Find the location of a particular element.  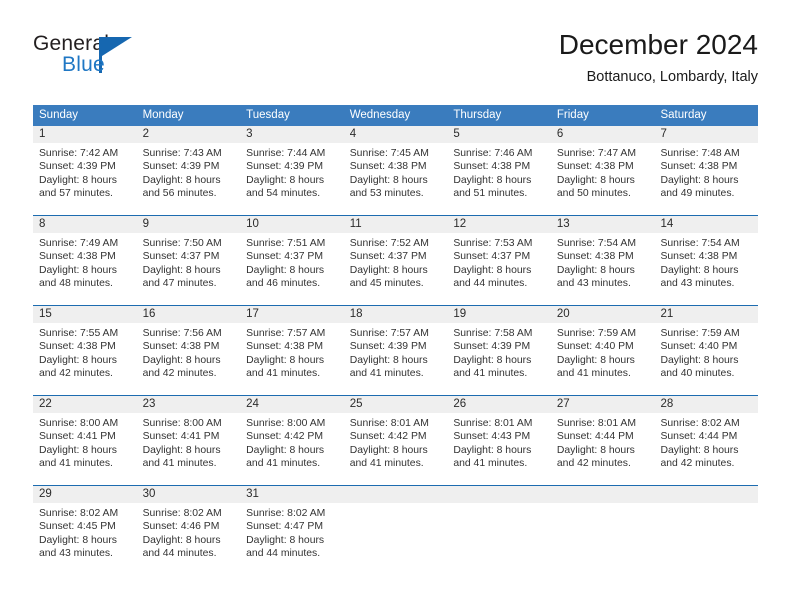

day-daylight2-text: and 44 minutes. is located at coordinates (179, 554).